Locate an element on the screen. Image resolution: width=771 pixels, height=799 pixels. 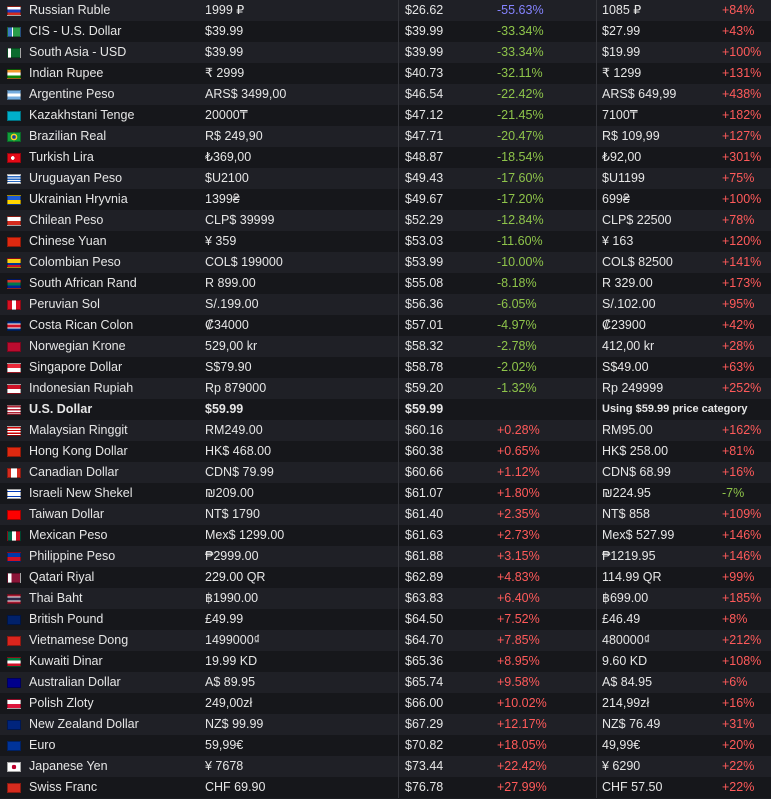
currency-name: Mexican Peso is located at coordinates (68, 535).